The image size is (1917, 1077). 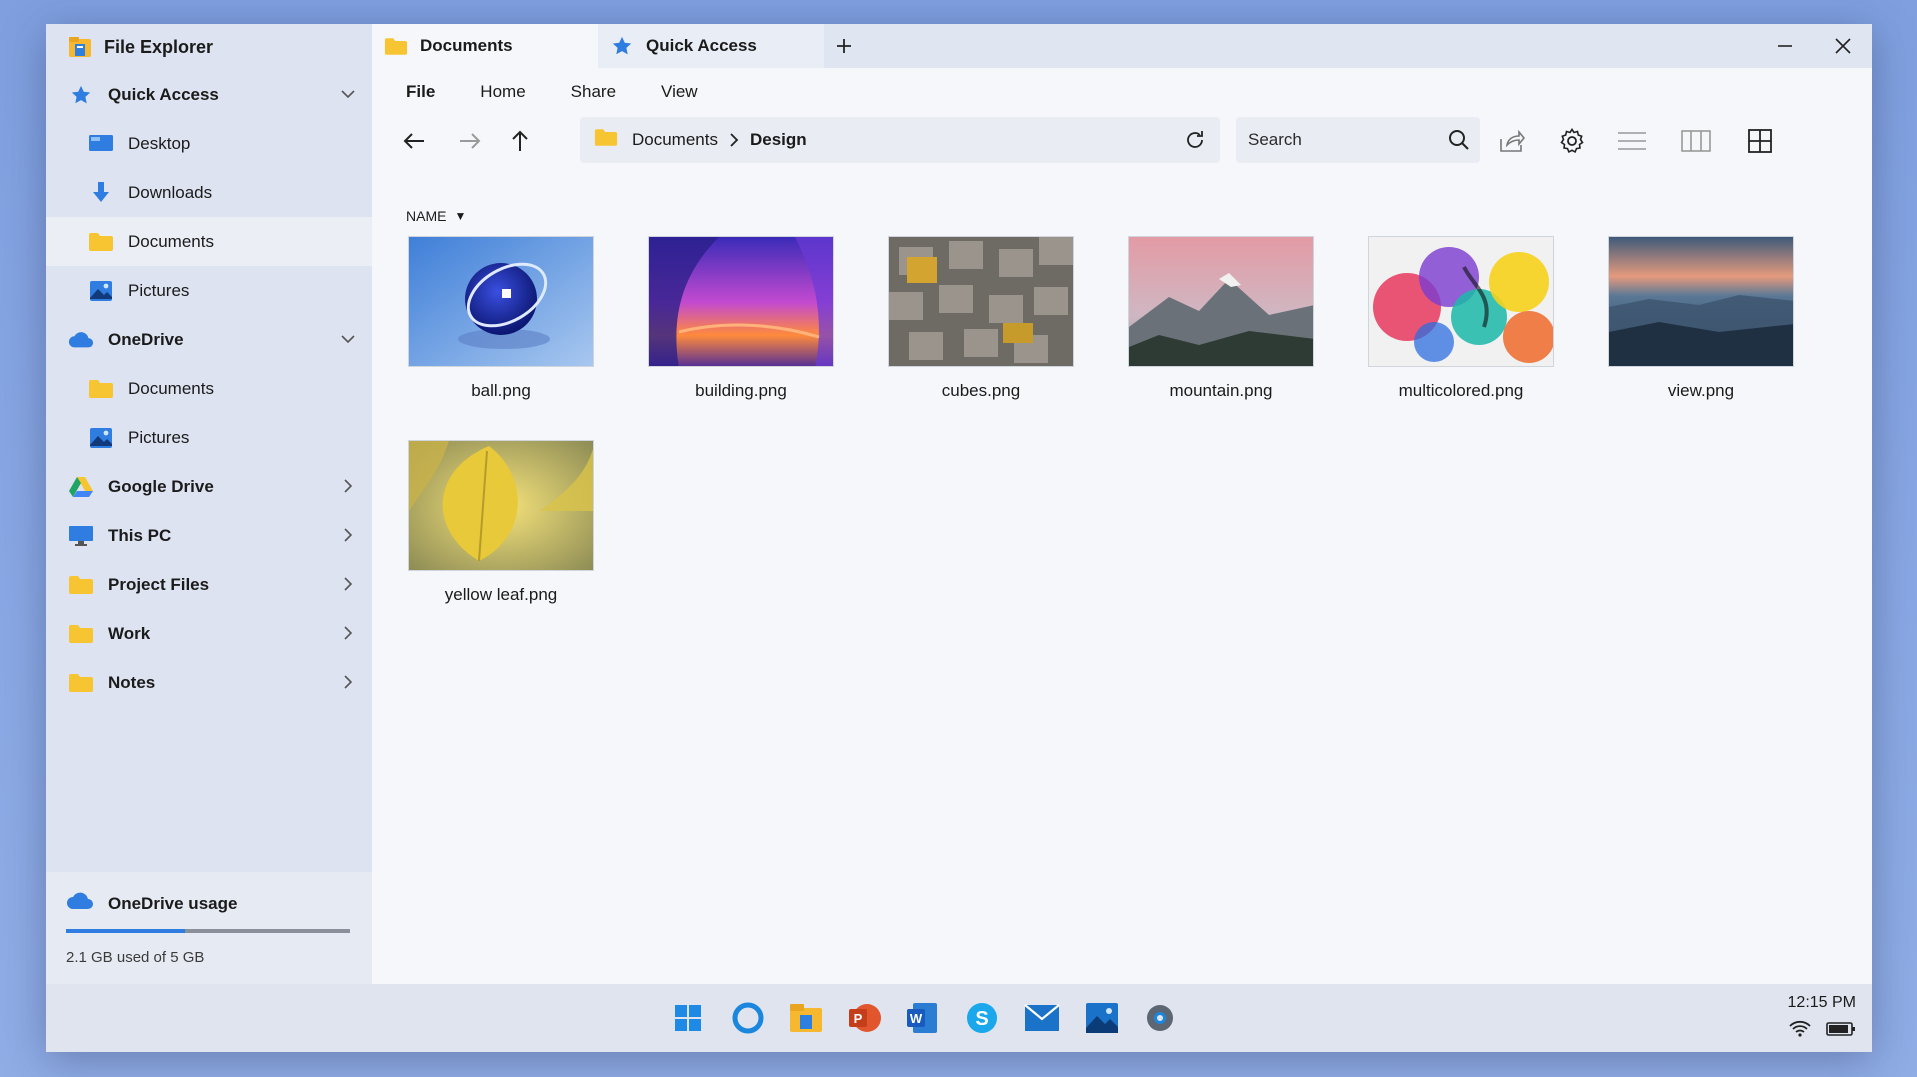 What do you see at coordinates (1701, 301) in the screenshot?
I see `thumbnail-view` at bounding box center [1701, 301].